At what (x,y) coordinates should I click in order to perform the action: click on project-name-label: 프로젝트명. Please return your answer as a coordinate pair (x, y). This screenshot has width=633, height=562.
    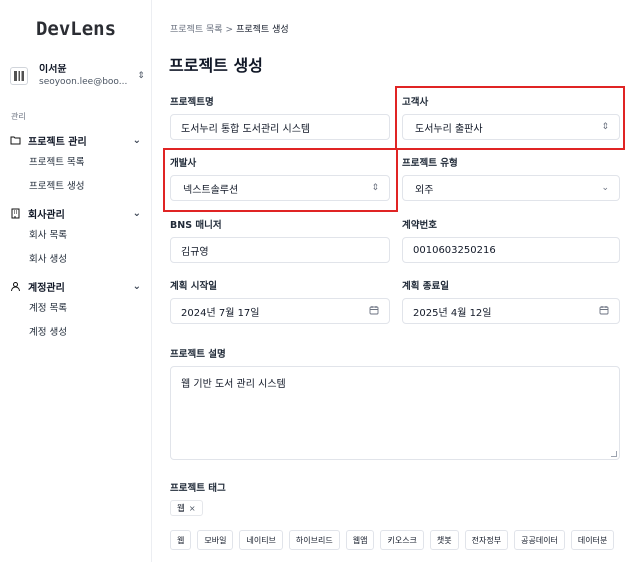
    Looking at the image, I should click on (192, 102).